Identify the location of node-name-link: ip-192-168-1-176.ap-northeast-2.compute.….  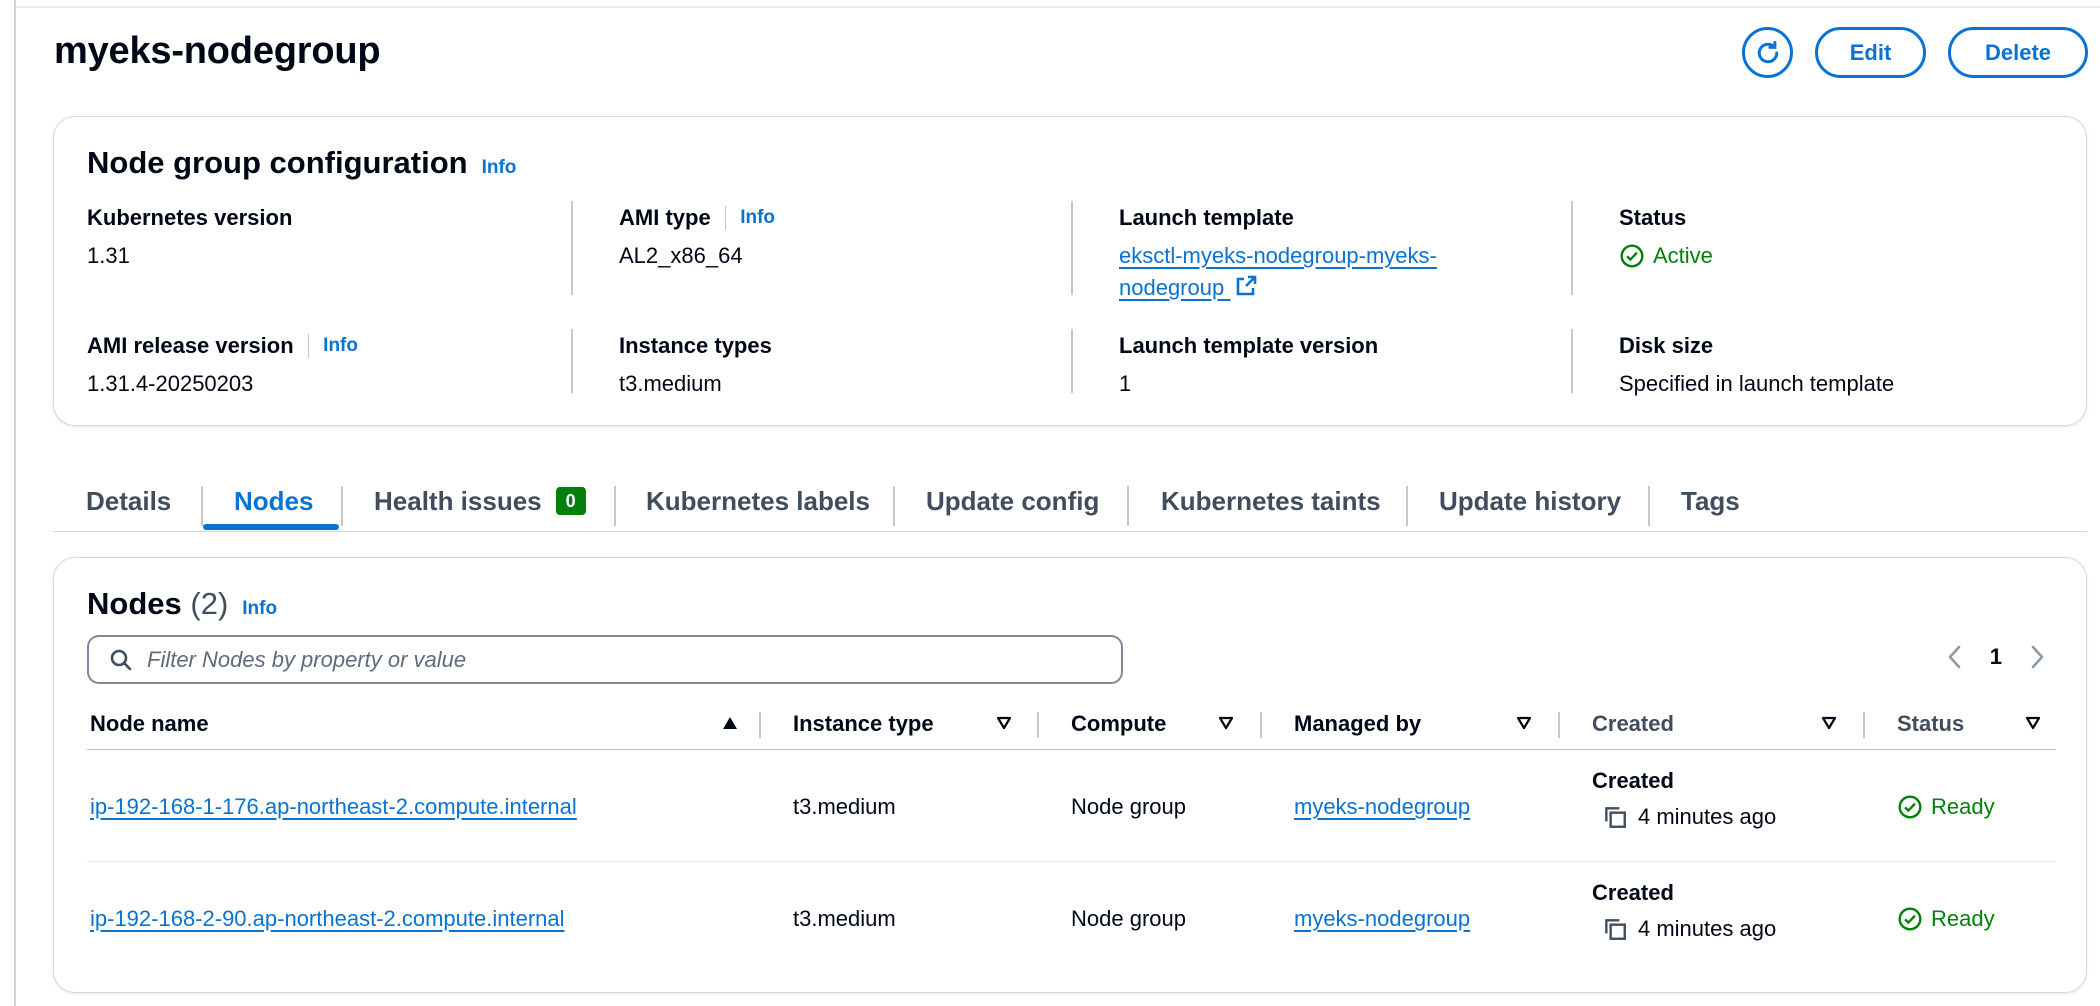
(333, 807).